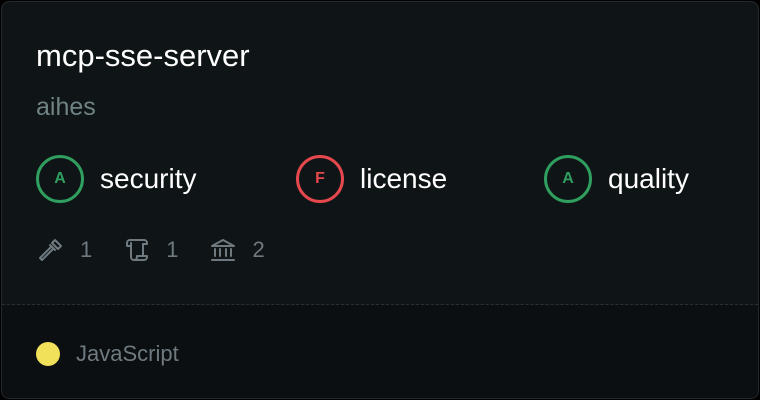 Image resolution: width=760 pixels, height=400 pixels. I want to click on quality-label: quality, so click(648, 178).